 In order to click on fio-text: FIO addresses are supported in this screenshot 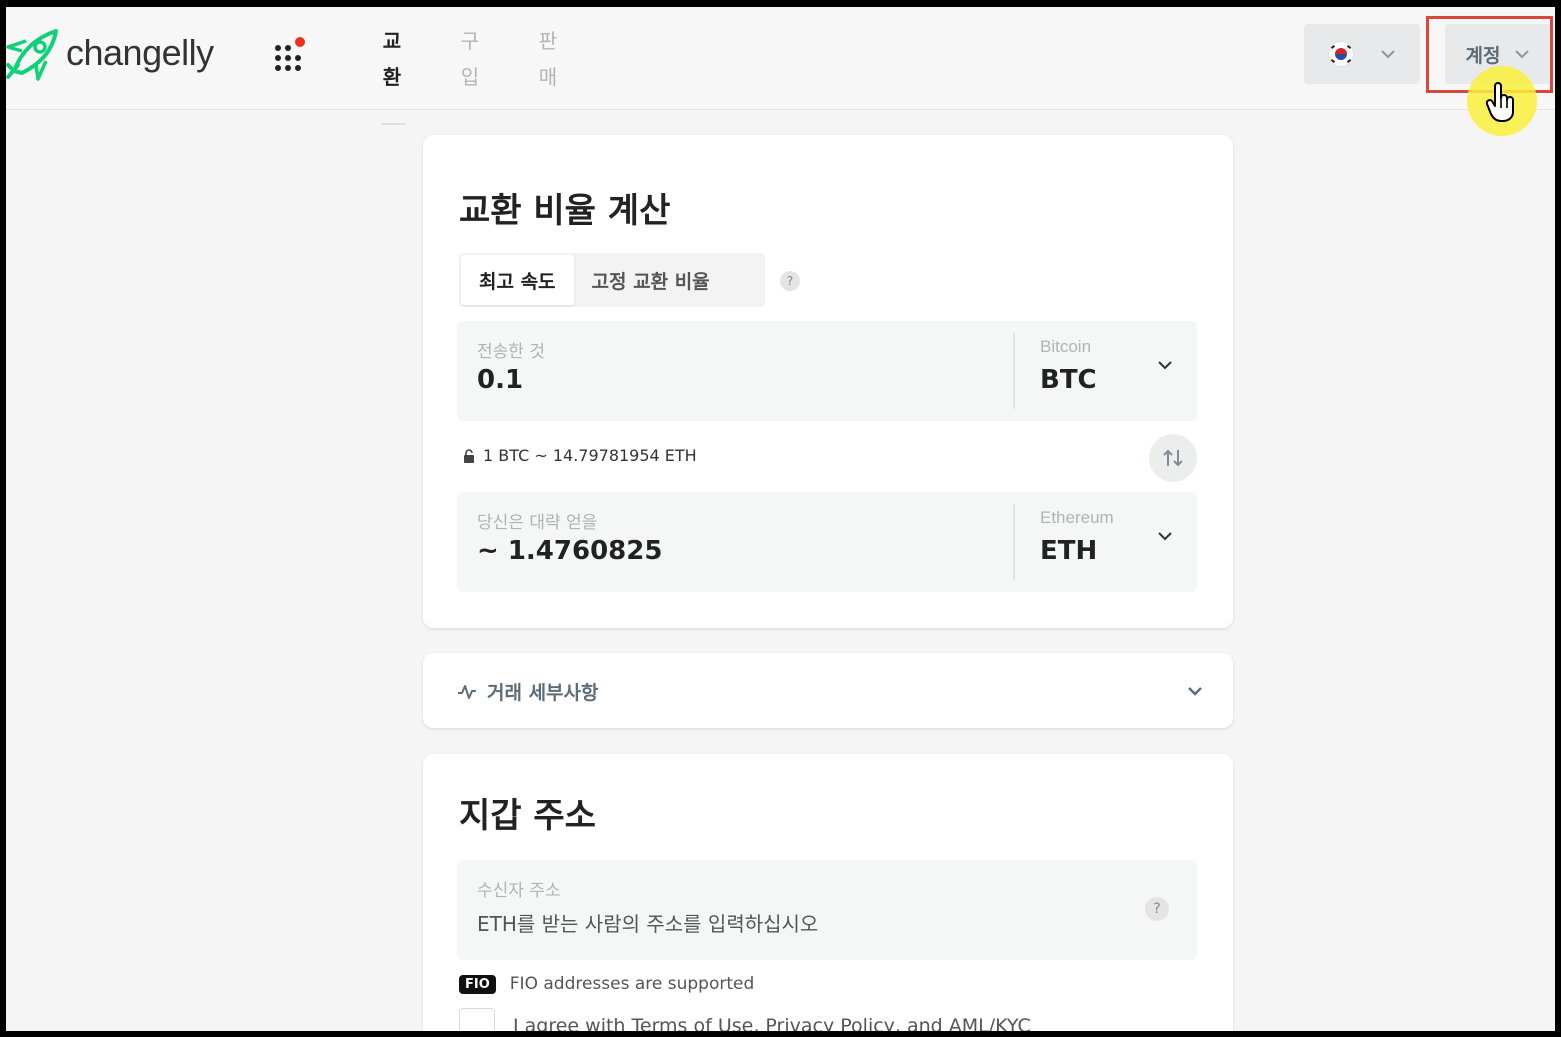, I will do `click(632, 984)`.